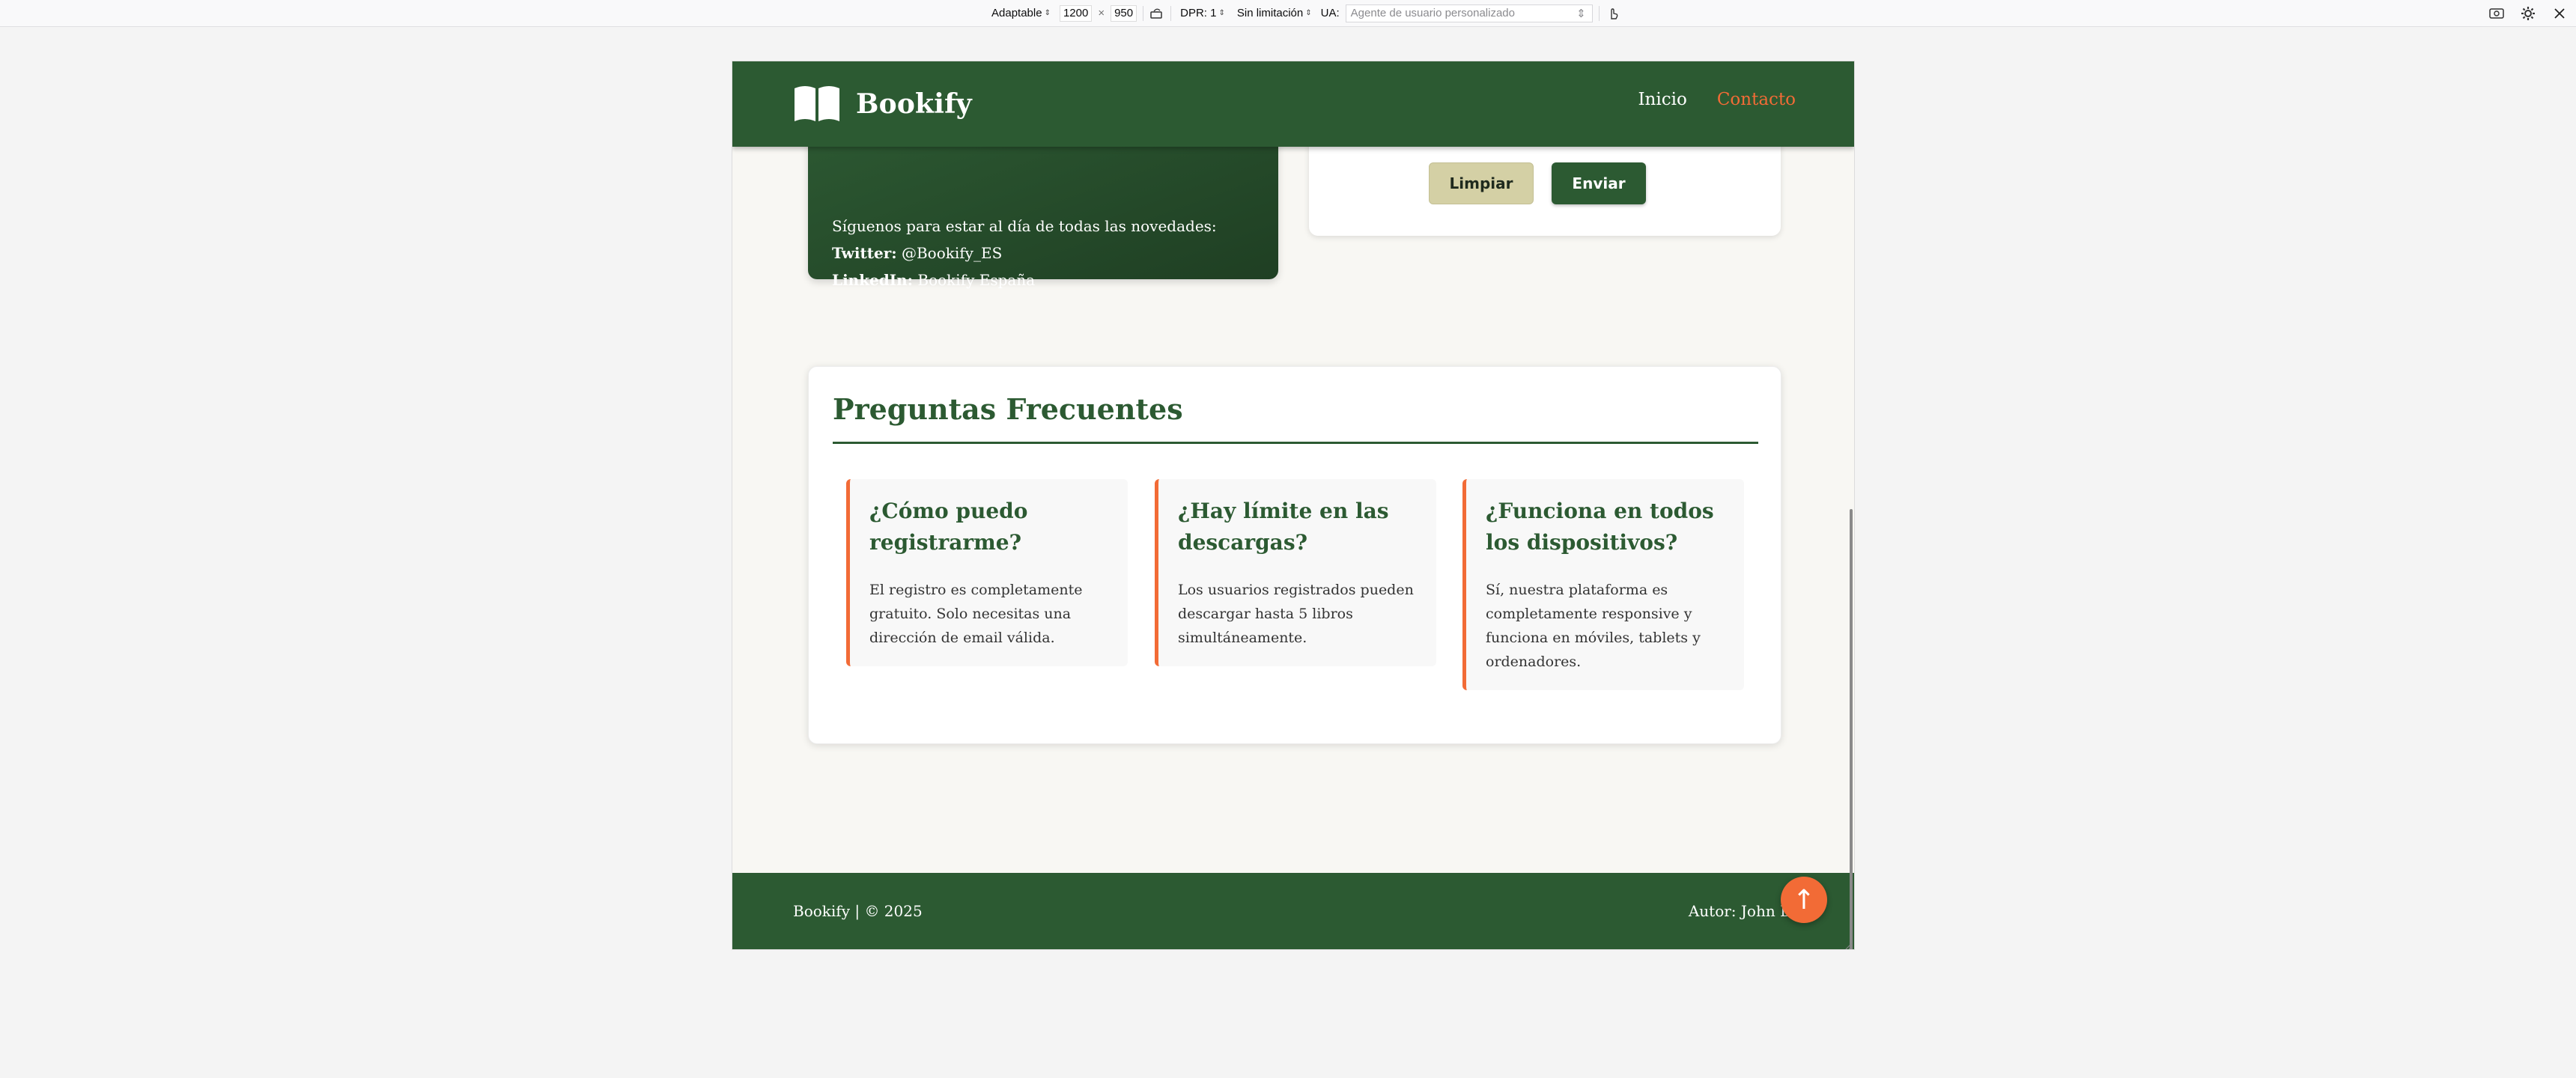  What do you see at coordinates (1043, 280) in the screenshot?
I see `linkedin-line: LinkedIn: Bookify España` at bounding box center [1043, 280].